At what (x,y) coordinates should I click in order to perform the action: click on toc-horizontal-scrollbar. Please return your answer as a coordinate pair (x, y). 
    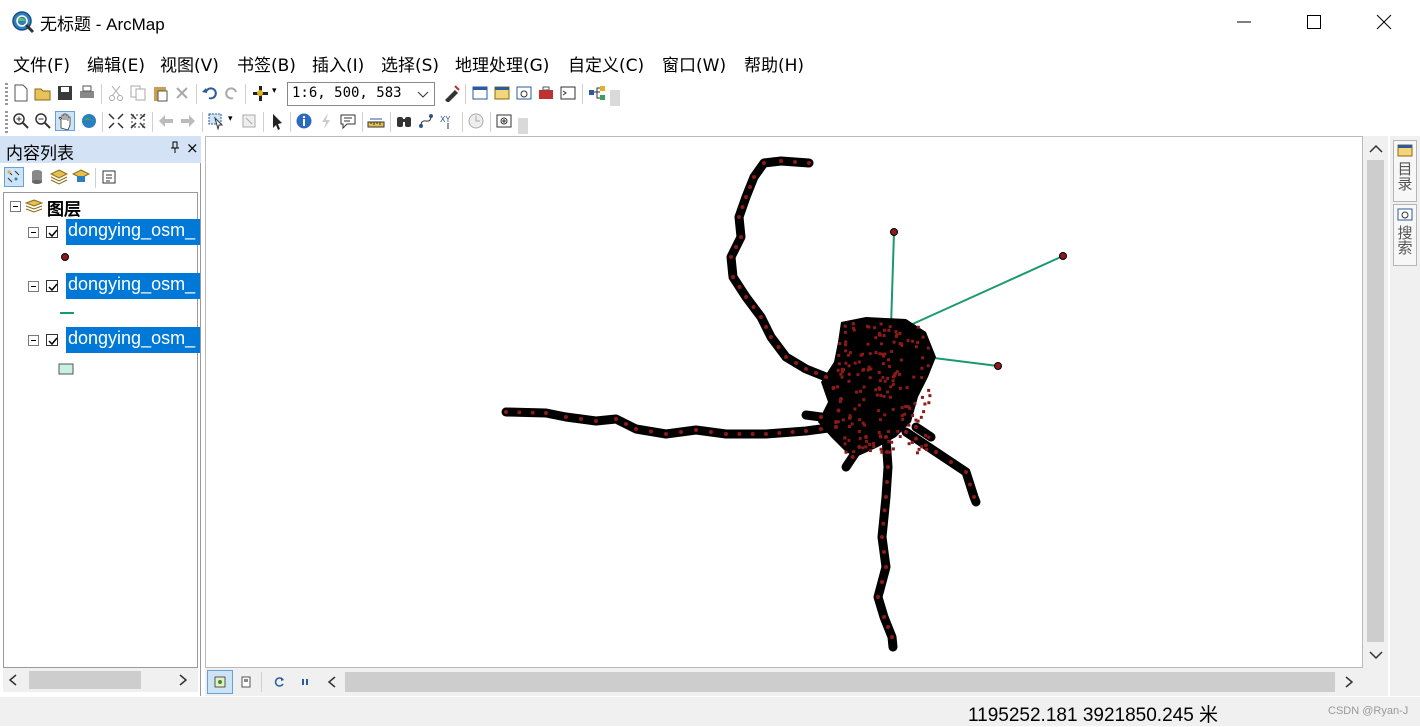
    Looking at the image, I should click on (100, 680).